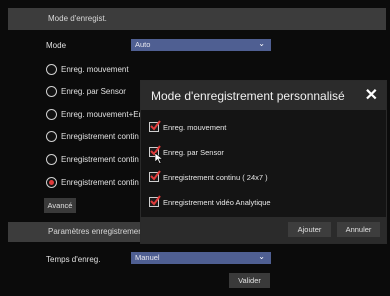 The height and width of the screenshot is (296, 390). Describe the element at coordinates (201, 258) in the screenshot. I see `record-time-select: Manuel ⌄` at that location.